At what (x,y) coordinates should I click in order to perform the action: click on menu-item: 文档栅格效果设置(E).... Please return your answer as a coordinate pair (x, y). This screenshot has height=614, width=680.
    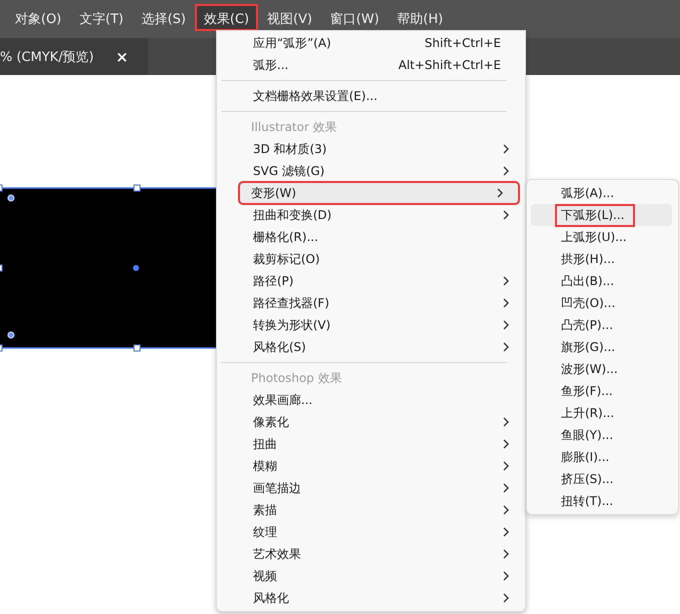
    Looking at the image, I should click on (372, 96).